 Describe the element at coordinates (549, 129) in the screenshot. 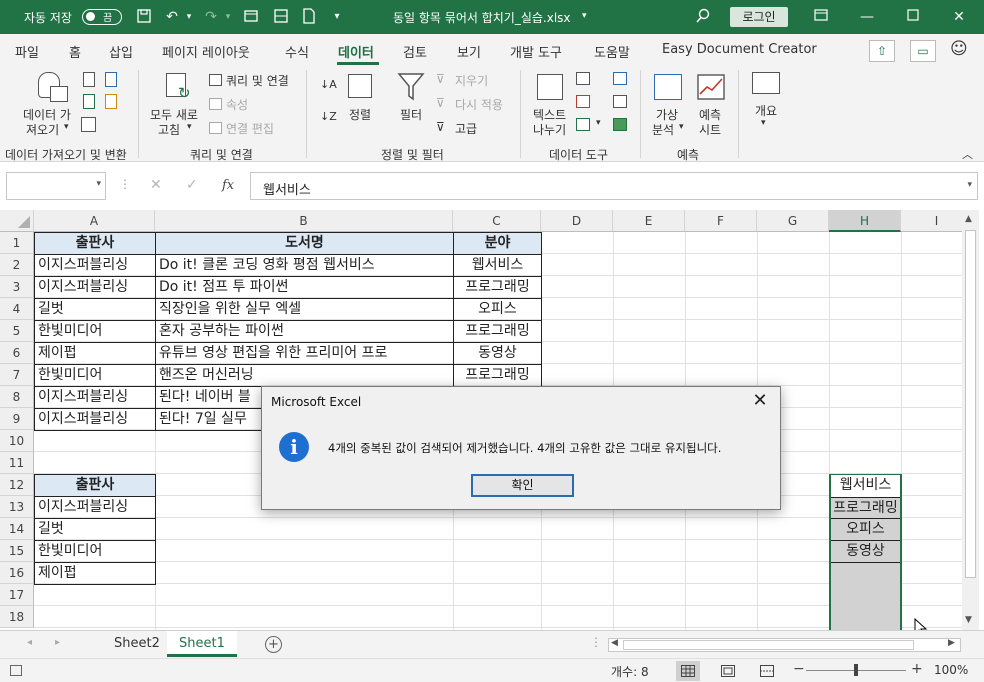

I see `text-to-columns-label-2: 나누기` at that location.